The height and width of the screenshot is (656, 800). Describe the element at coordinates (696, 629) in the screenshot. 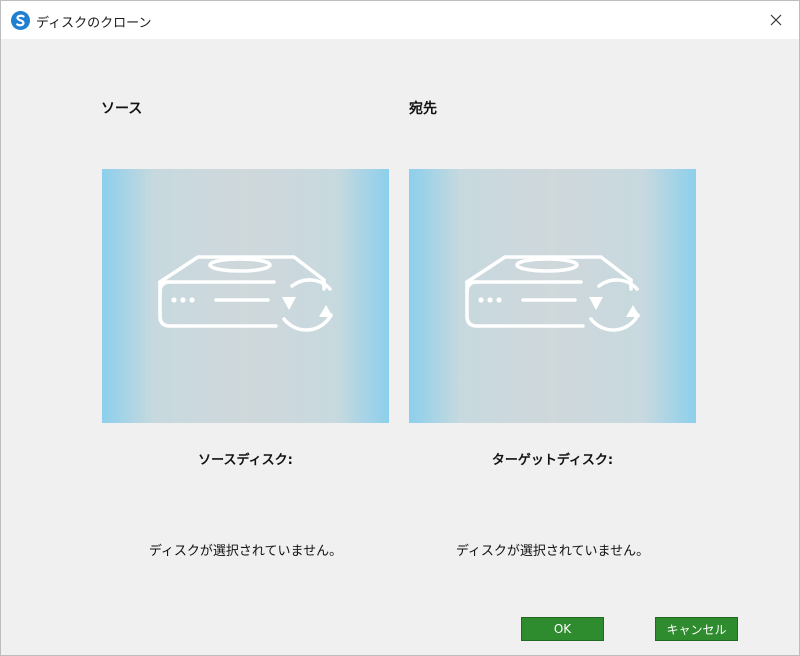

I see `cancel-button: キャンセル` at that location.